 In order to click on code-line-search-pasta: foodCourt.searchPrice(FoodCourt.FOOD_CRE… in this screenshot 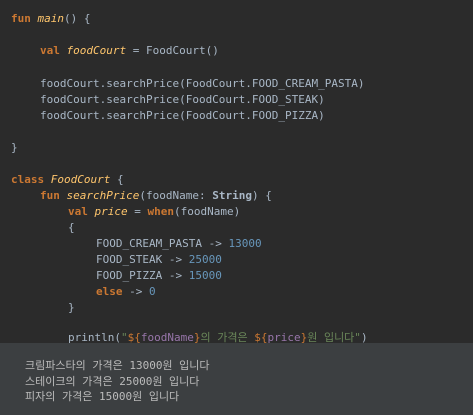, I will do `click(202, 83)`.